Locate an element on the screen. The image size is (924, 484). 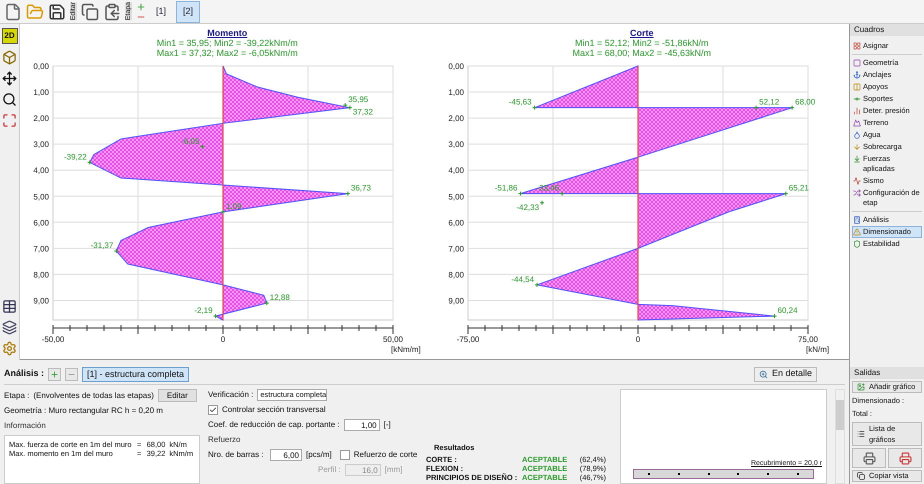
print-button is located at coordinates (869, 458).